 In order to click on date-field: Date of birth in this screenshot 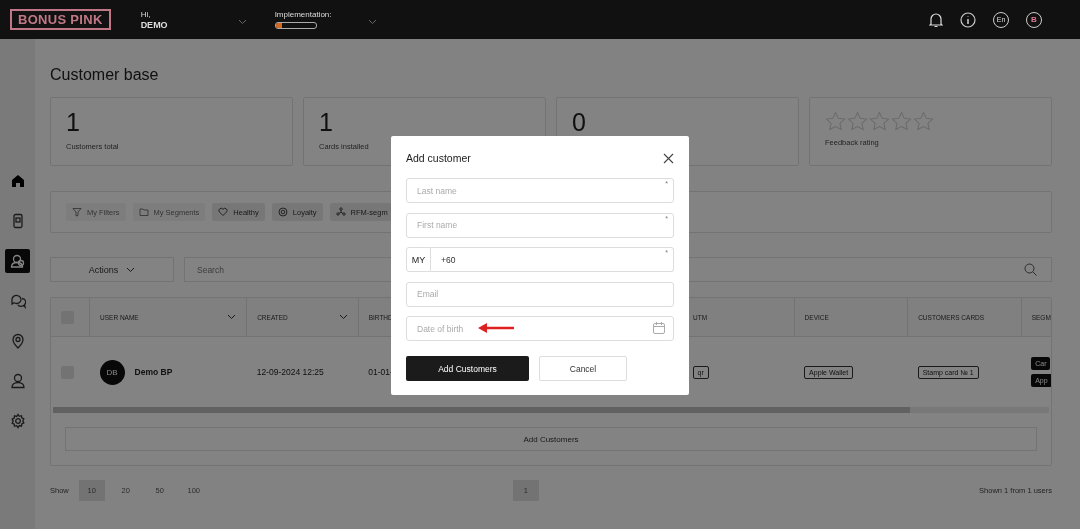, I will do `click(540, 328)`.